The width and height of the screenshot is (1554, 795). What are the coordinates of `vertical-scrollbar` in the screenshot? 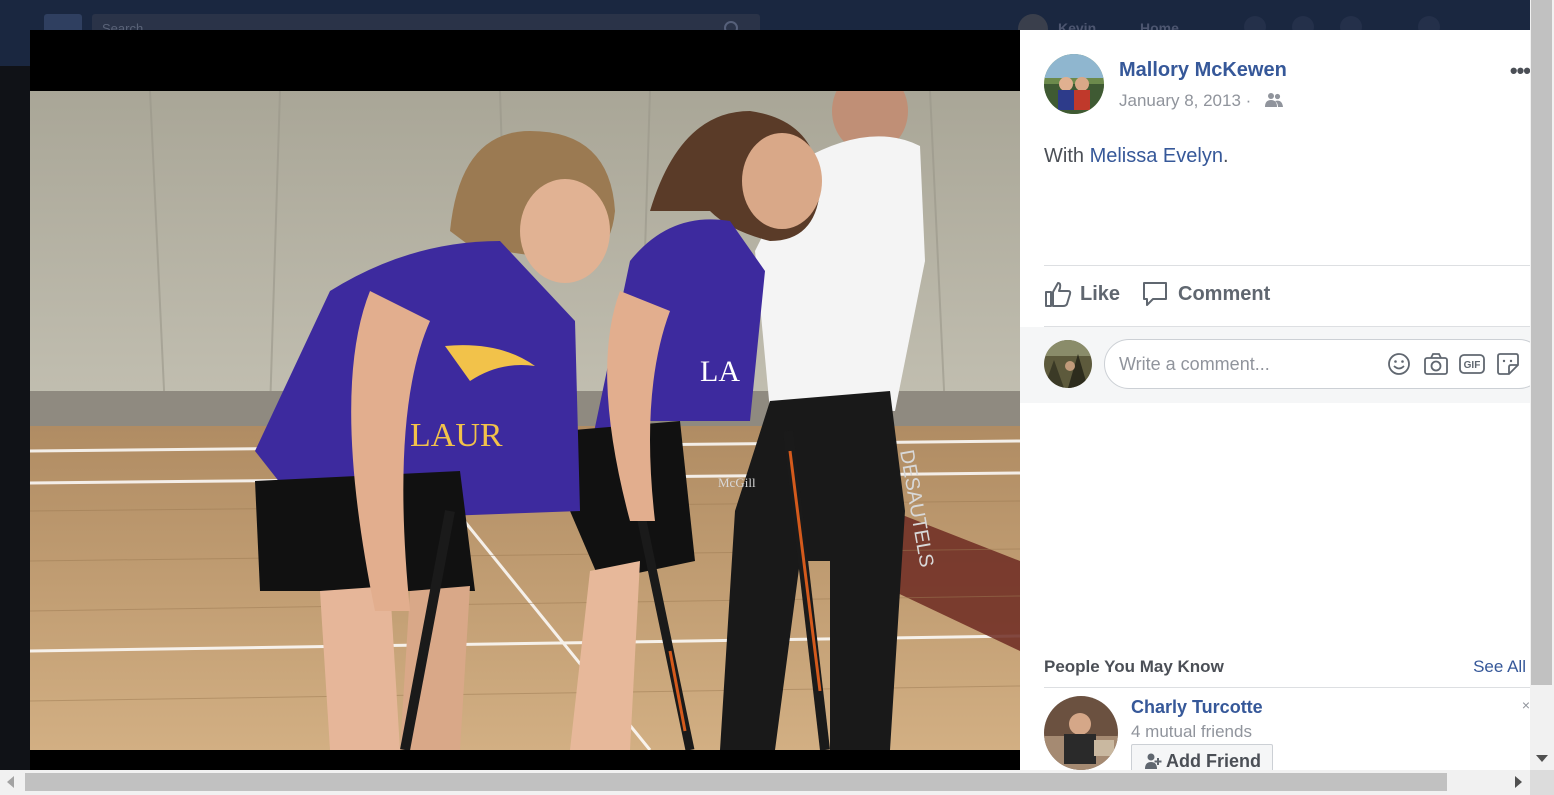 It's located at (1542, 385).